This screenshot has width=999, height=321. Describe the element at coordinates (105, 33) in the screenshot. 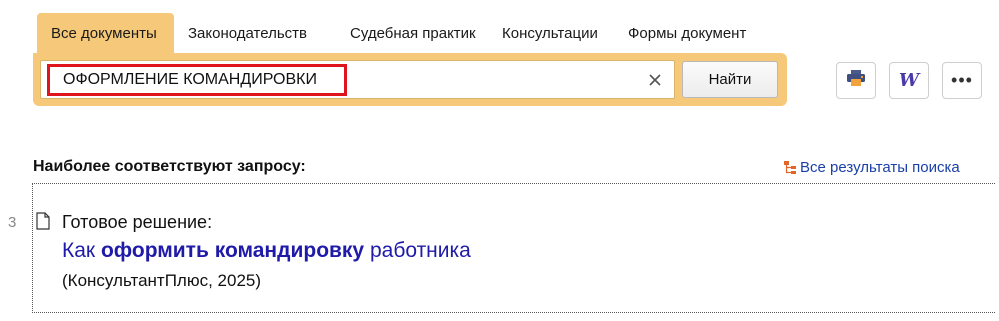

I see `tab-all-documents: Все документы` at that location.